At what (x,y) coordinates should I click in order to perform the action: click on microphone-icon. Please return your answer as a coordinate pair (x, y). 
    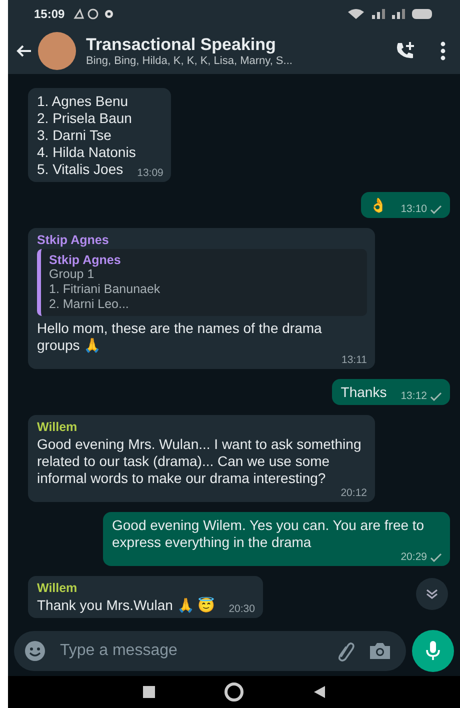
    Looking at the image, I should click on (433, 651).